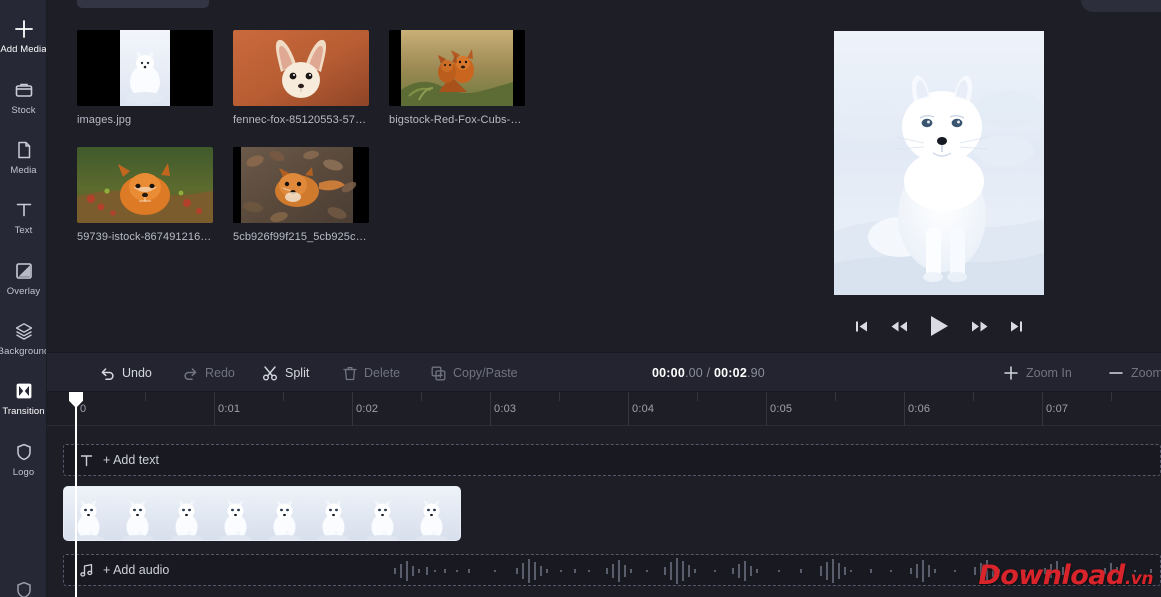  What do you see at coordinates (23, 411) in the screenshot?
I see `sidebar-label-transition: Transition` at bounding box center [23, 411].